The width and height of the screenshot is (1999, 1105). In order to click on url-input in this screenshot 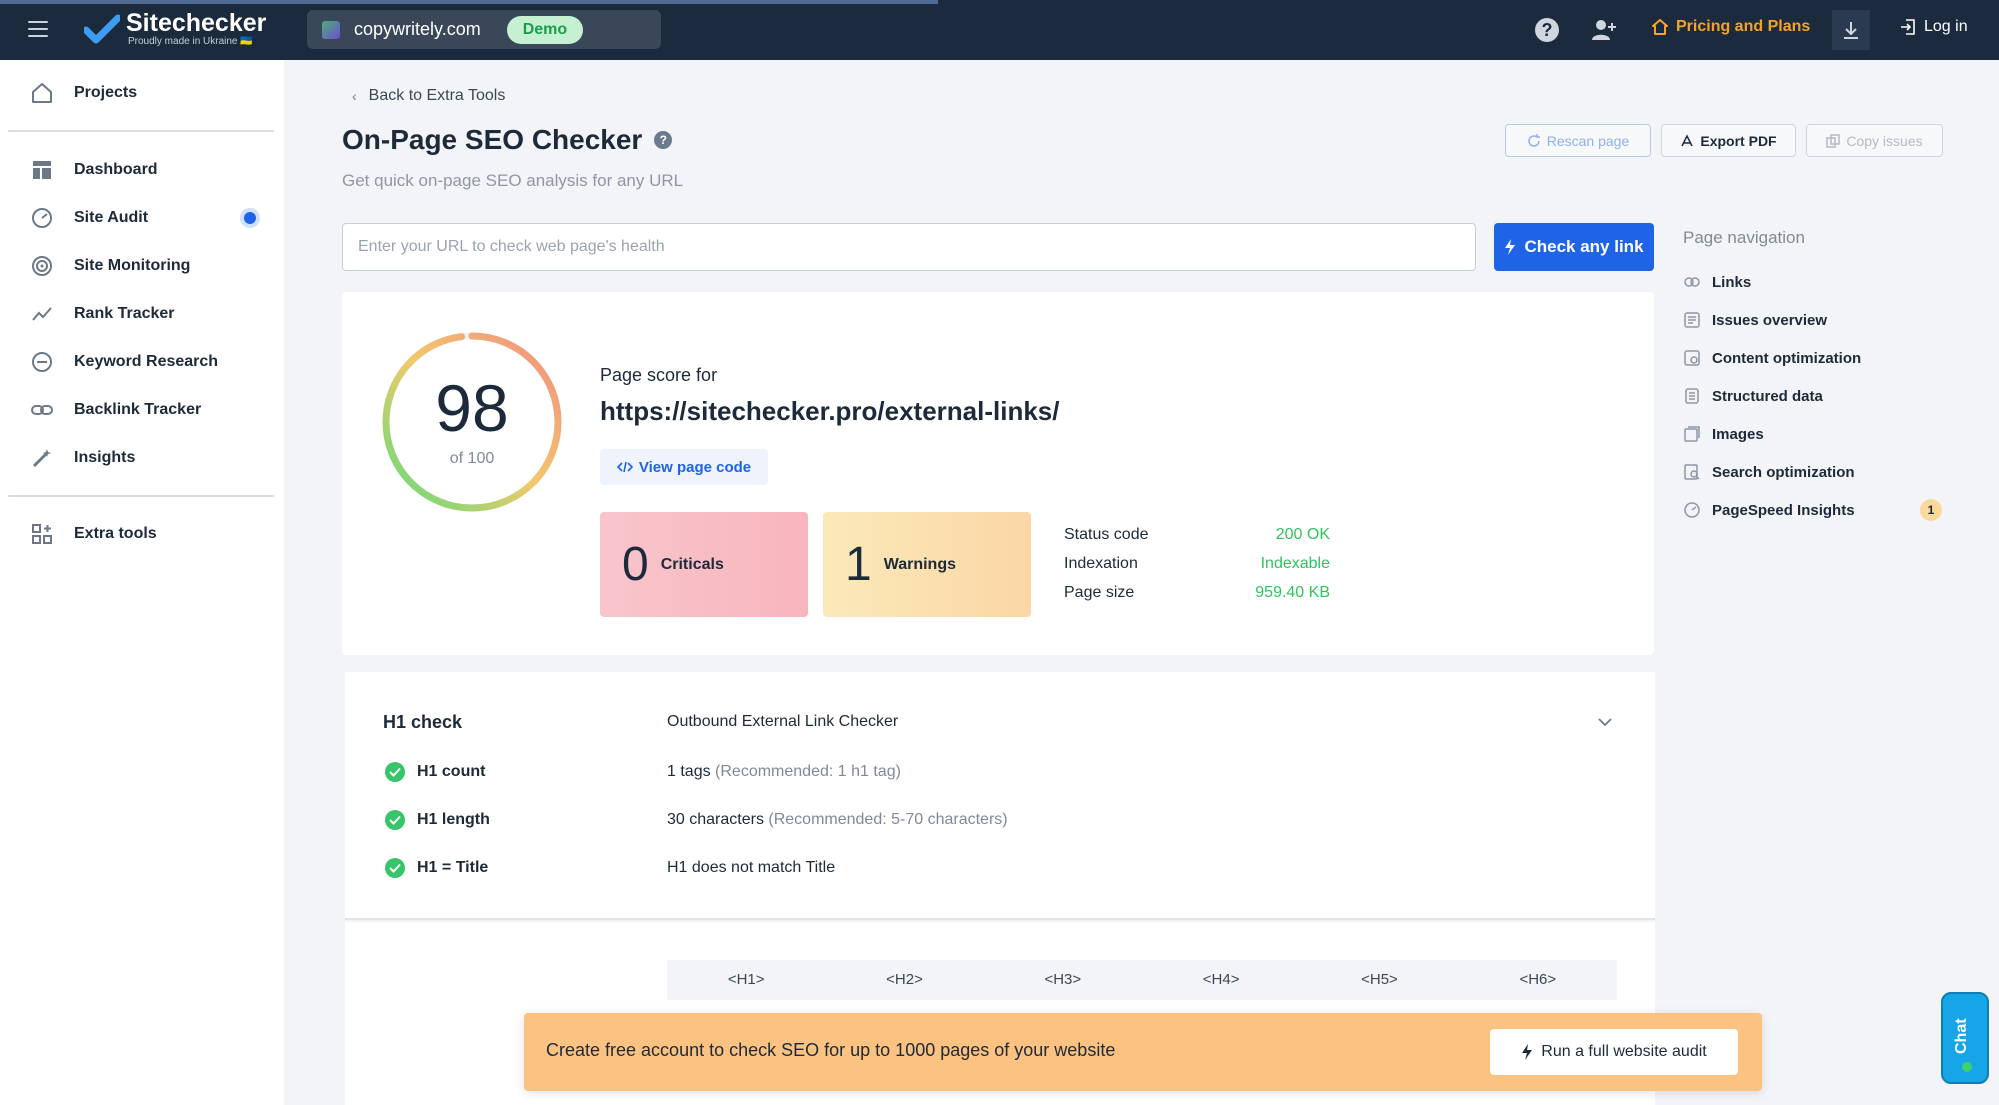, I will do `click(909, 247)`.